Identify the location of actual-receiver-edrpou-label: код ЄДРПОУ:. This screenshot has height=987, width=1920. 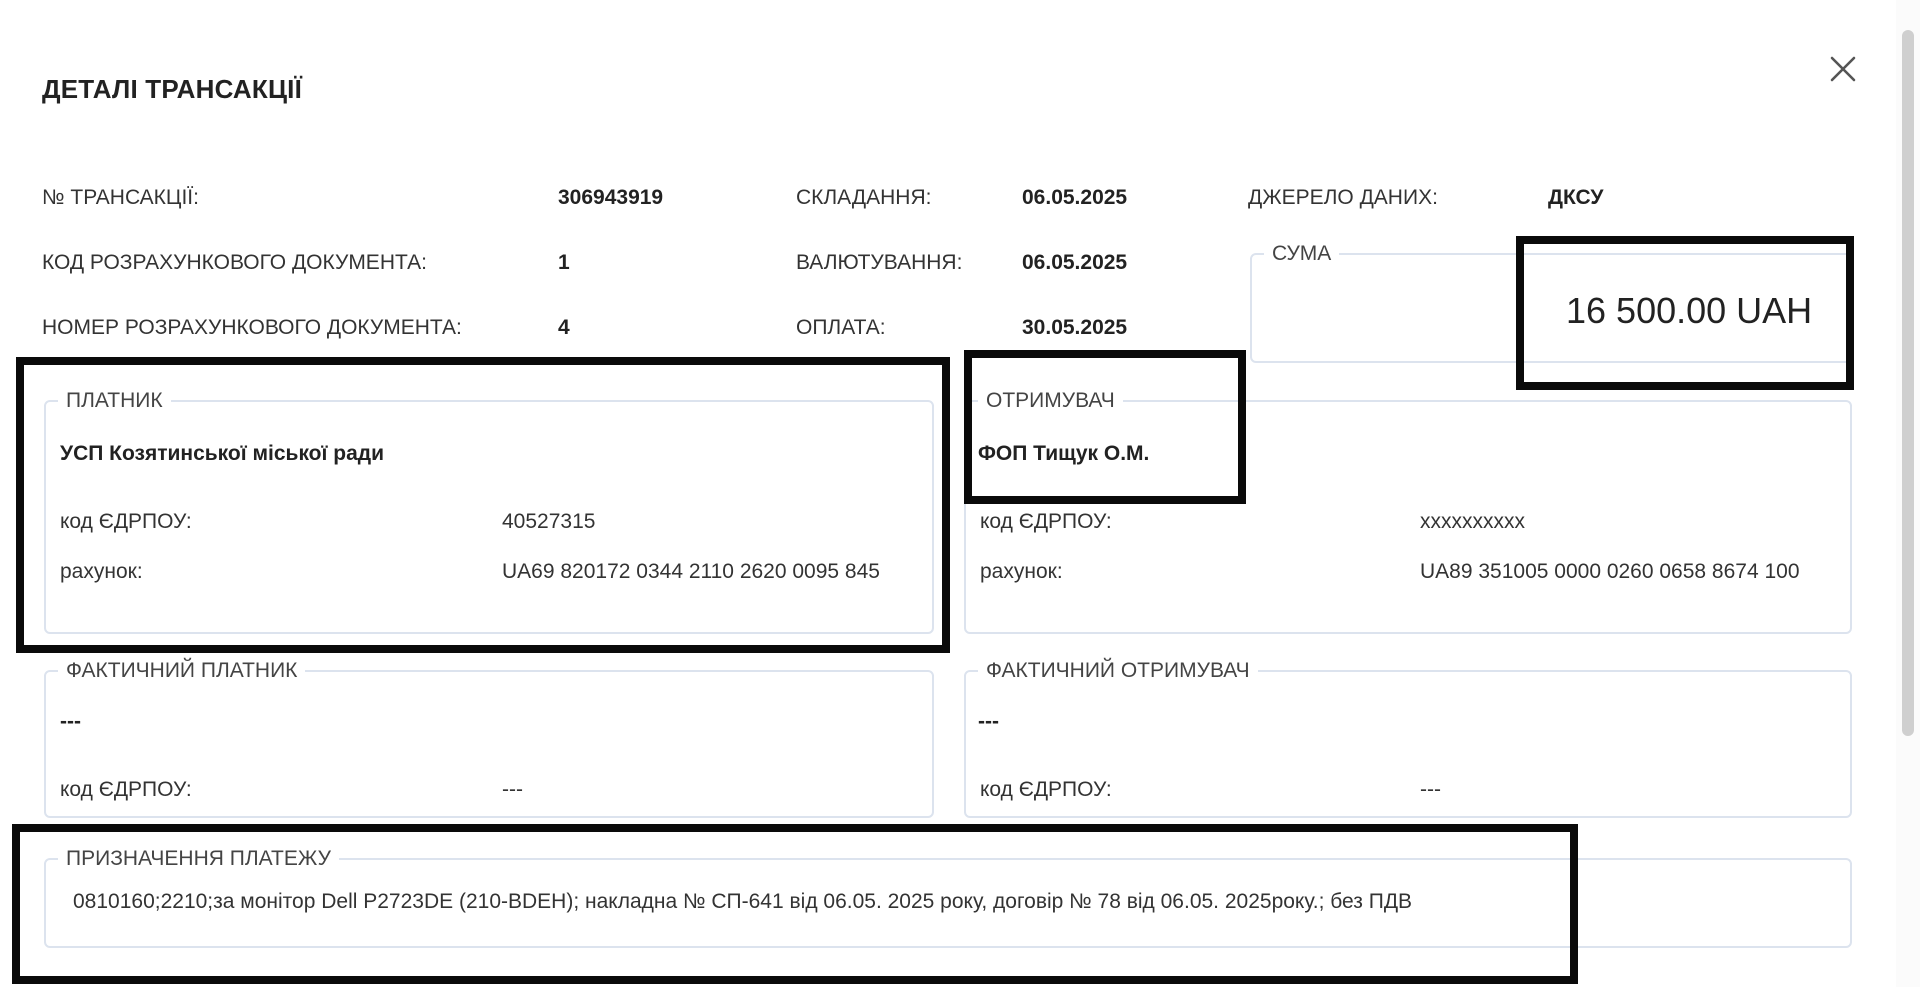
(1046, 789).